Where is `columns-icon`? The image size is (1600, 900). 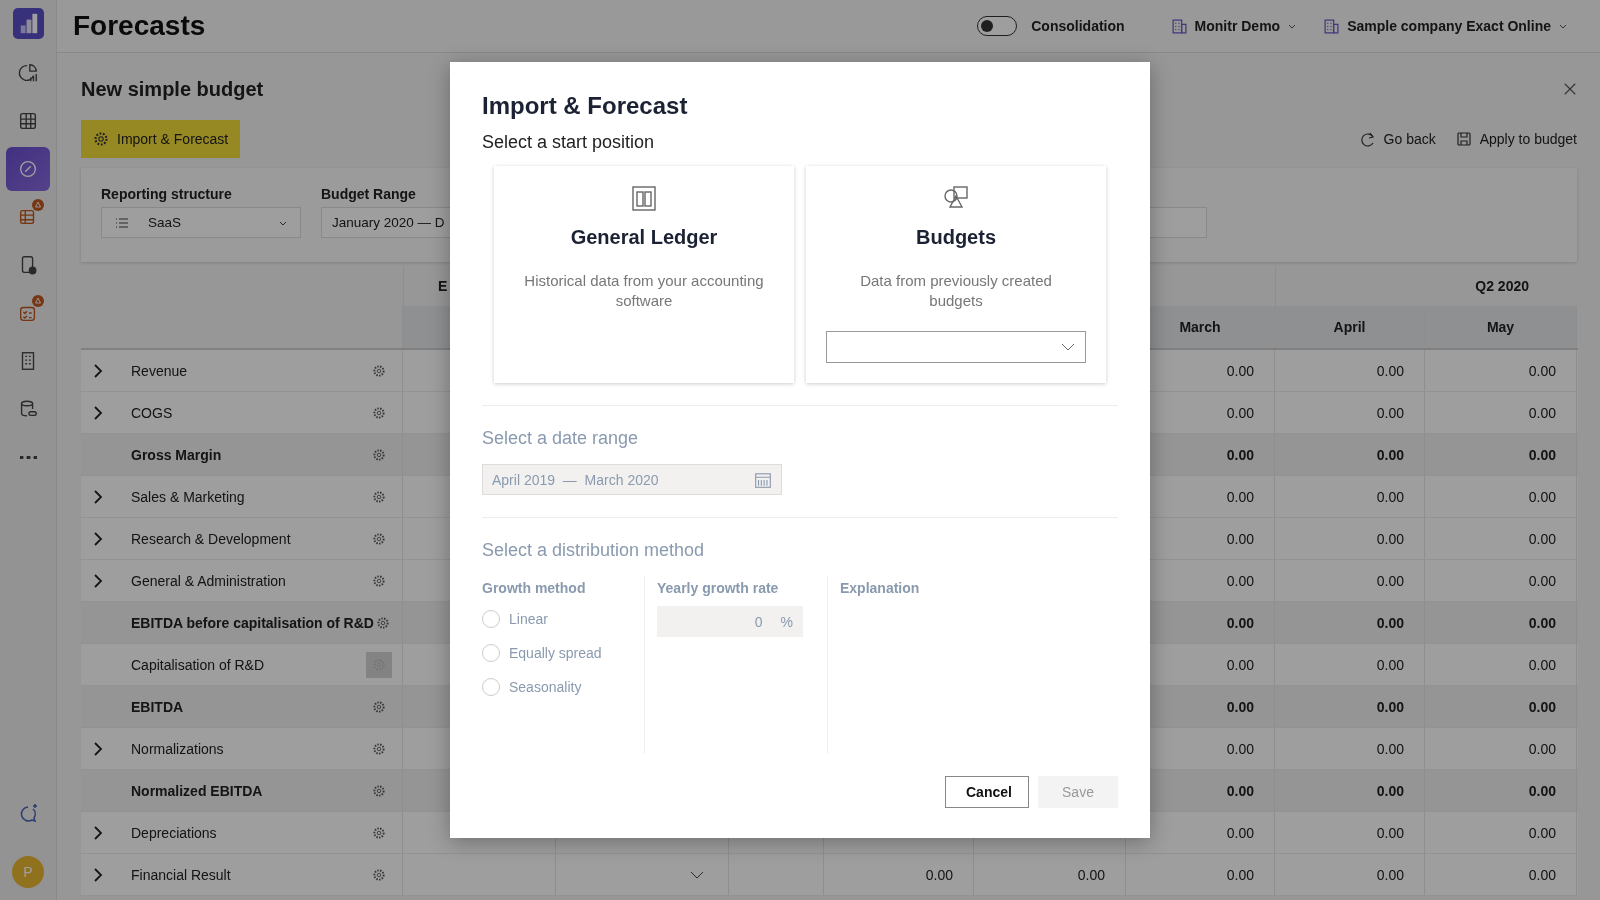
columns-icon is located at coordinates (644, 198).